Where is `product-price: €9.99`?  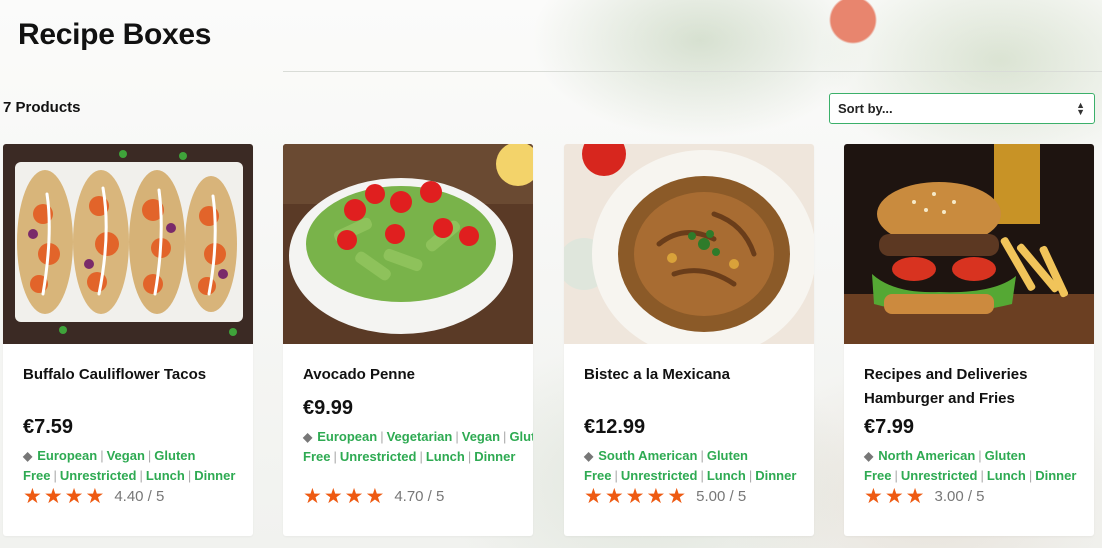 product-price: €9.99 is located at coordinates (328, 408).